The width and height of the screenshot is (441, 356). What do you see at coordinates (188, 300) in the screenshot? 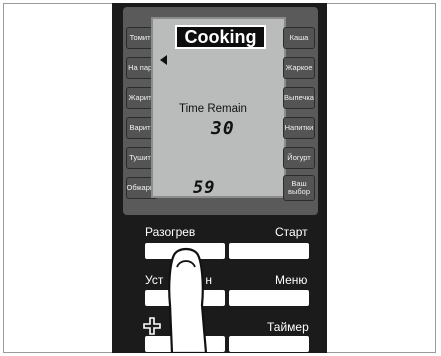
I see `finger-icon` at bounding box center [188, 300].